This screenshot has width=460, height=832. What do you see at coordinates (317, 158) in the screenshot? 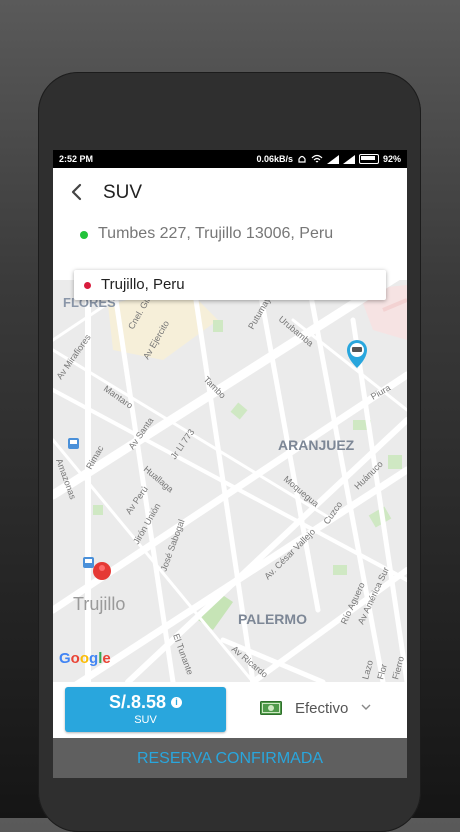
I see `wifi-icon` at bounding box center [317, 158].